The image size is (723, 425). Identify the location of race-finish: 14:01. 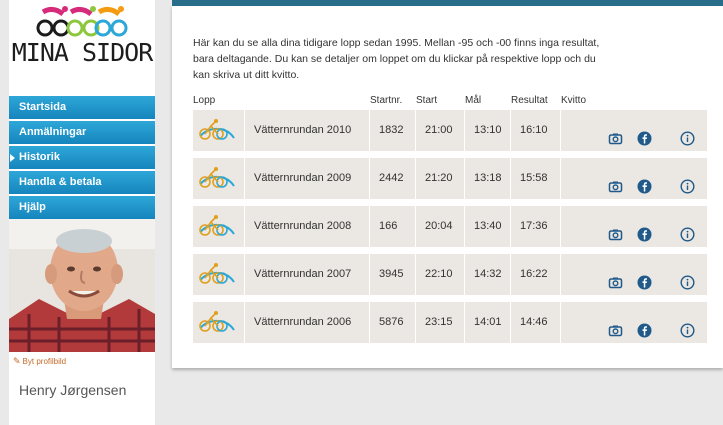
(488, 322).